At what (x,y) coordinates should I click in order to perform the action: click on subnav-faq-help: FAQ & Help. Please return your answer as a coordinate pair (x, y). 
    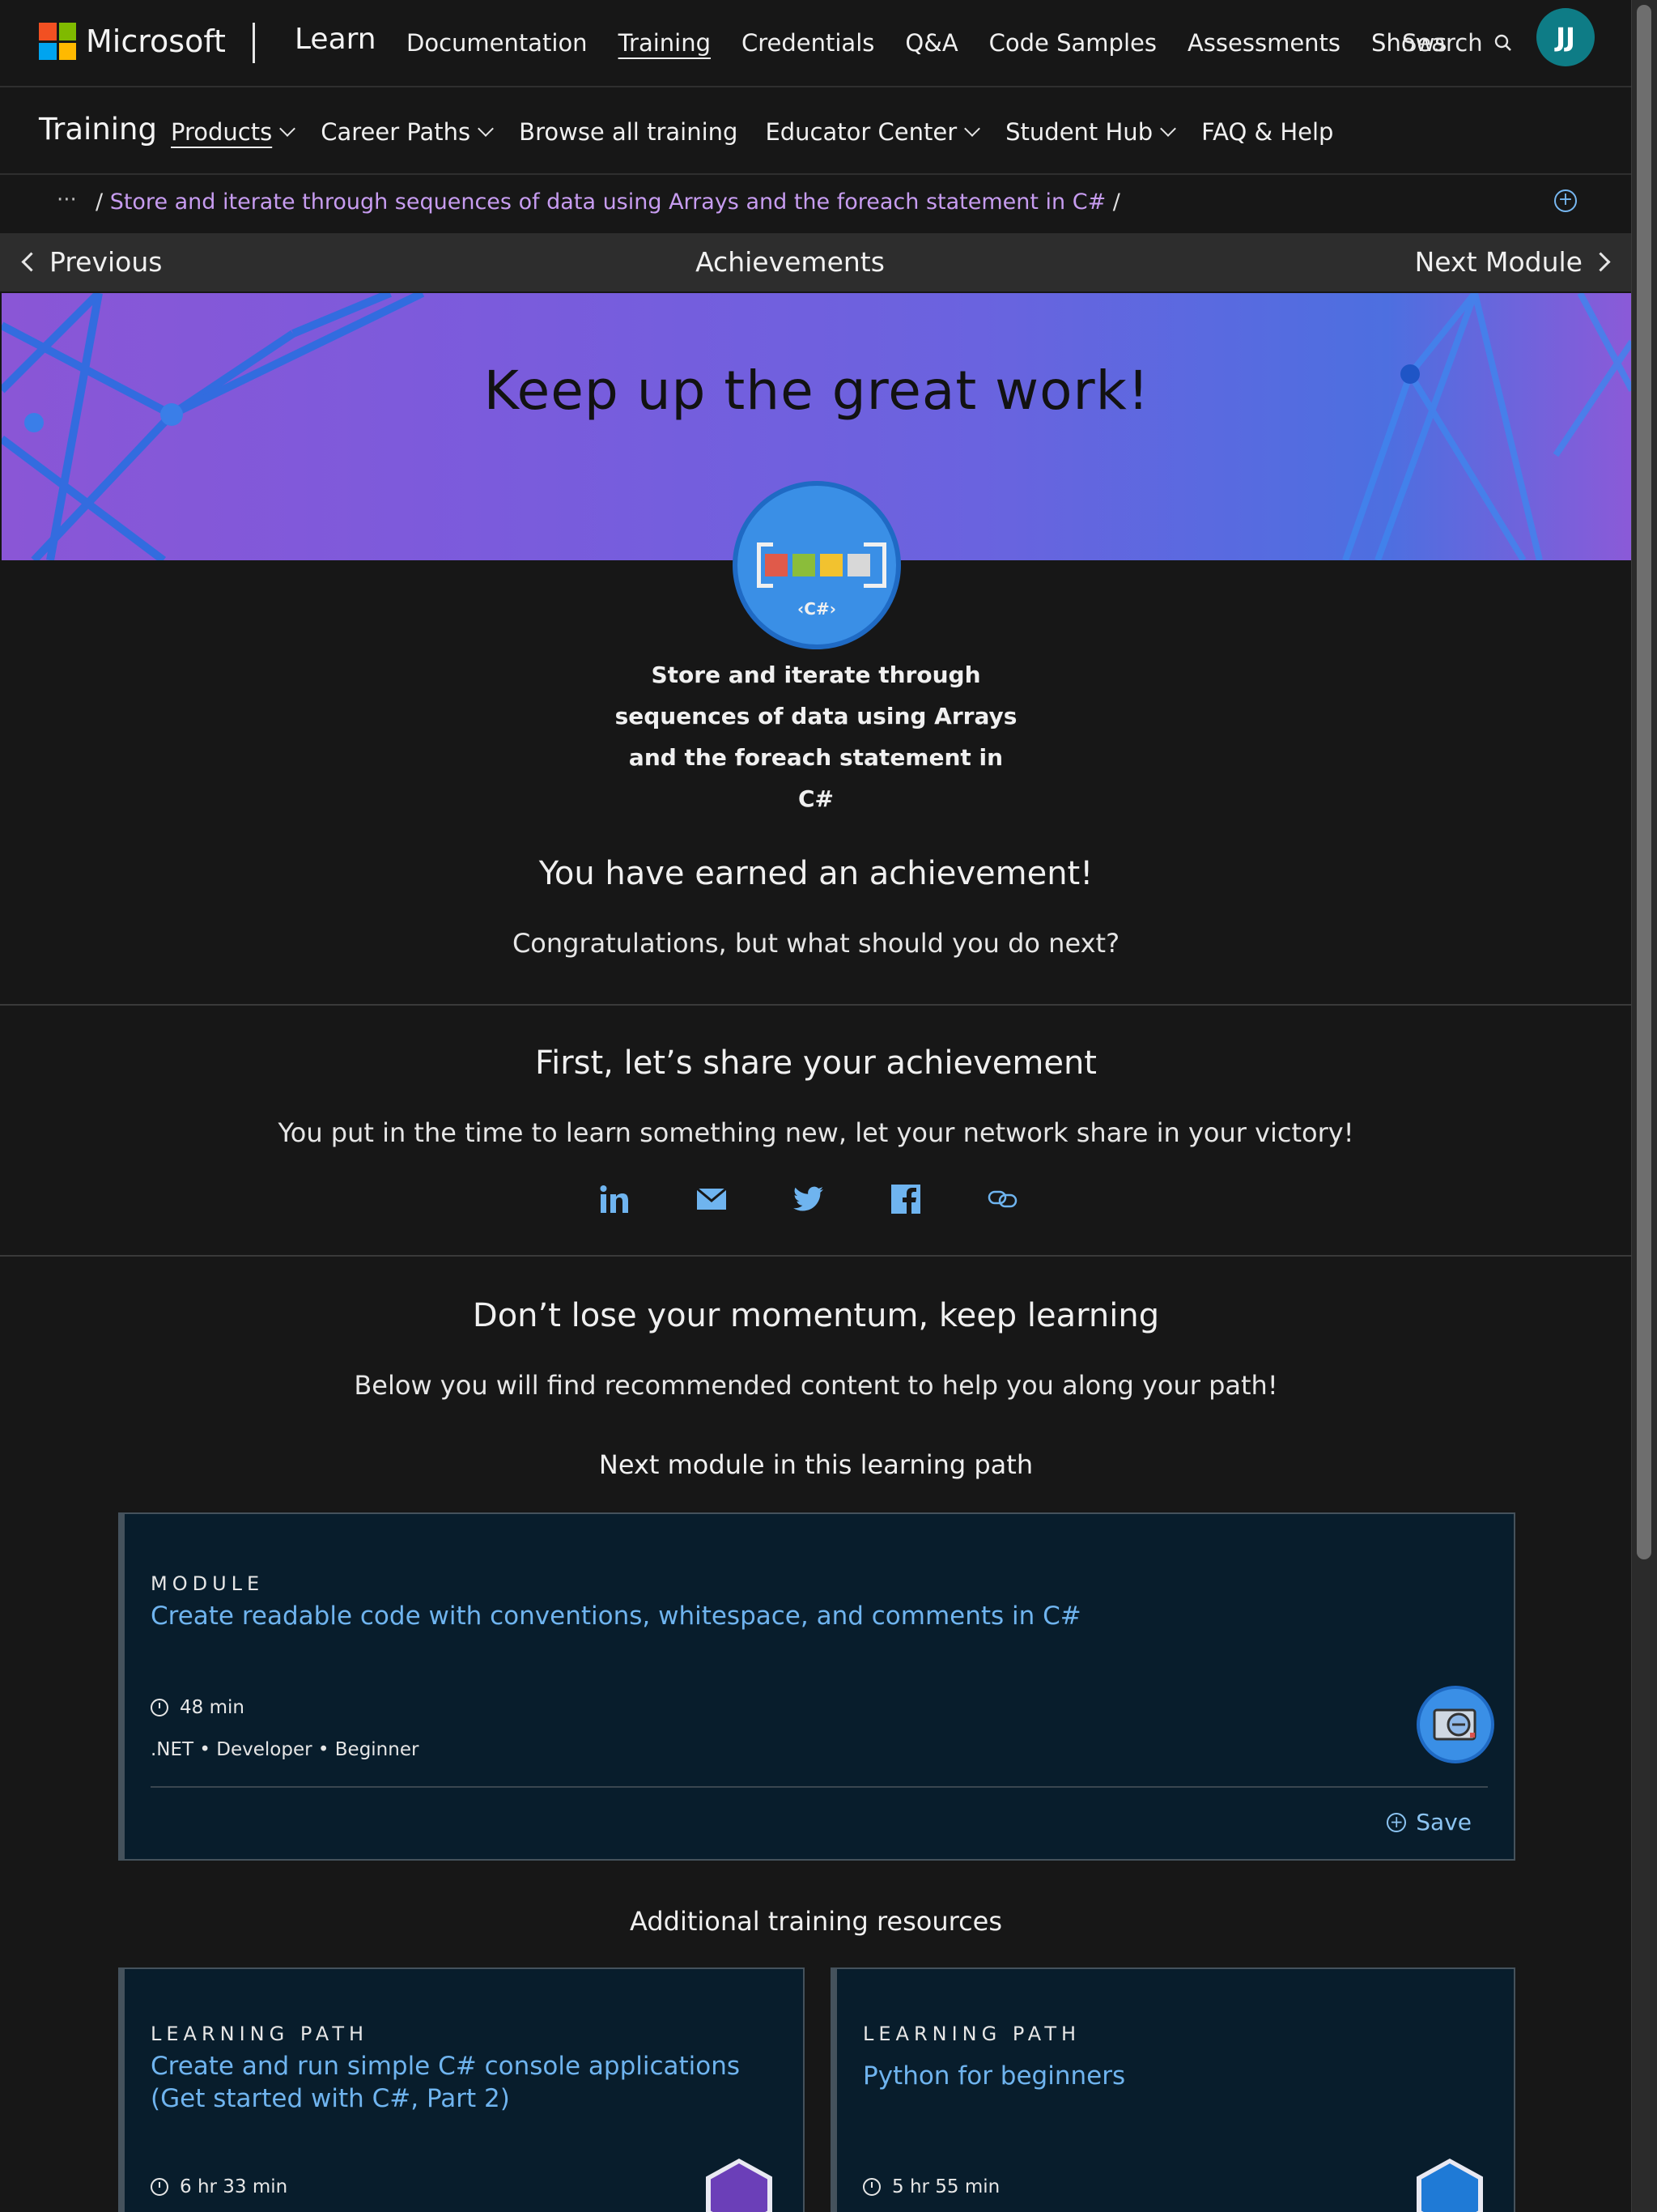
    Looking at the image, I should click on (1267, 132).